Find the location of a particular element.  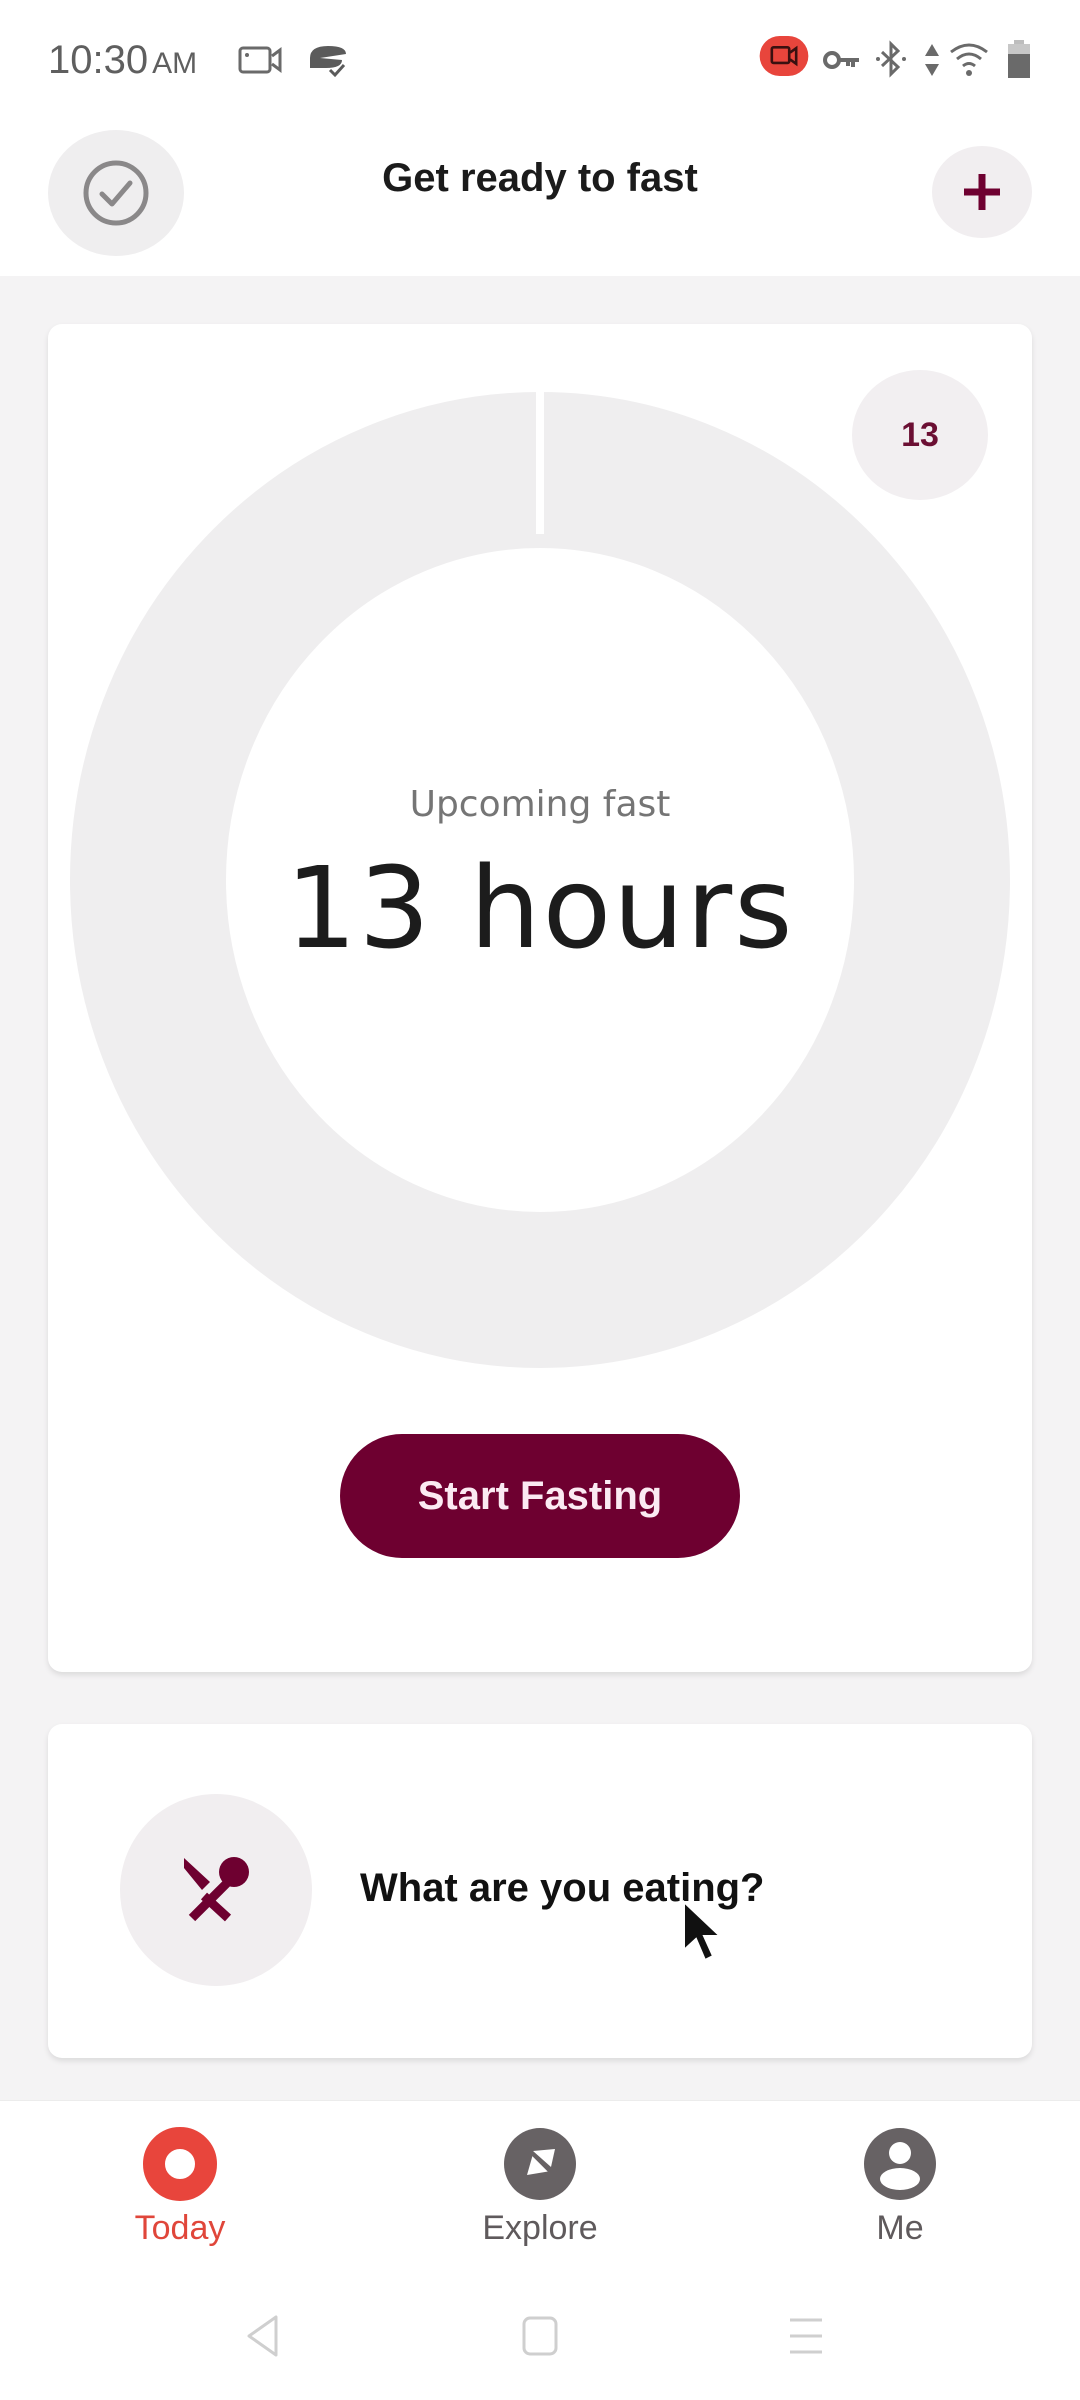

data-transfer-icon is located at coordinates (932, 60).